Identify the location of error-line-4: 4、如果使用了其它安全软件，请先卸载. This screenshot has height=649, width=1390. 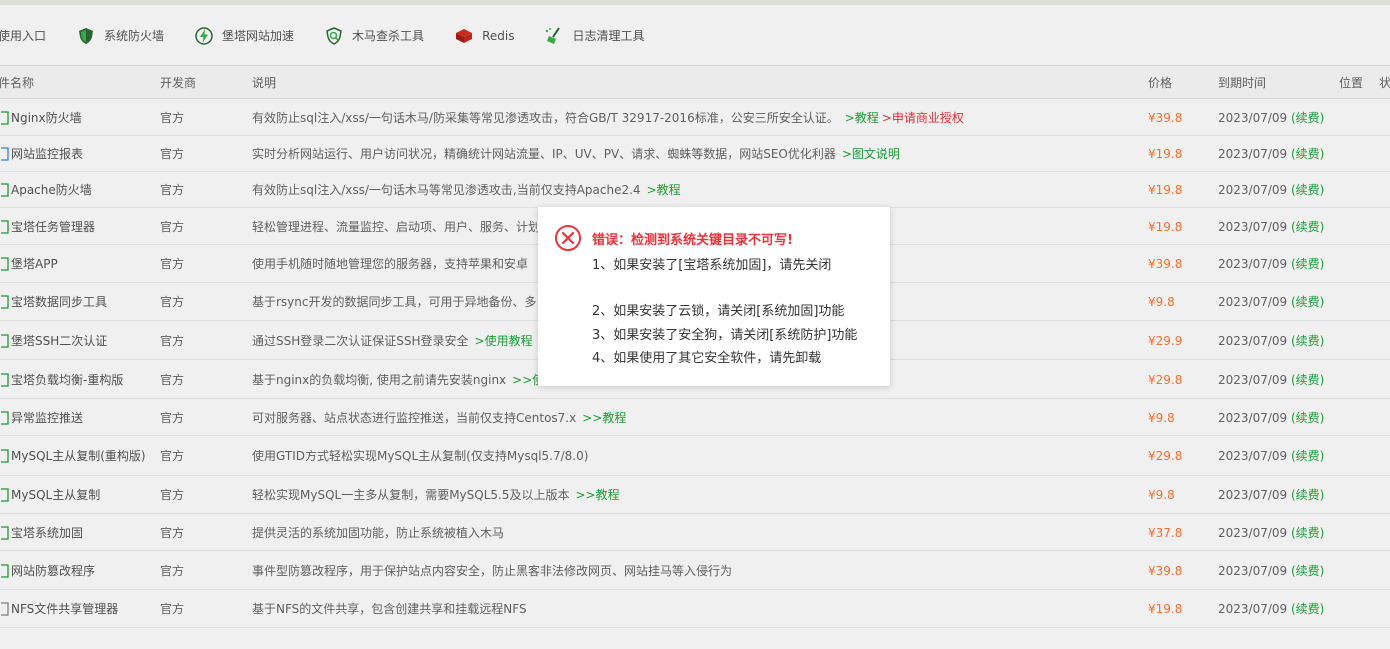
(707, 358).